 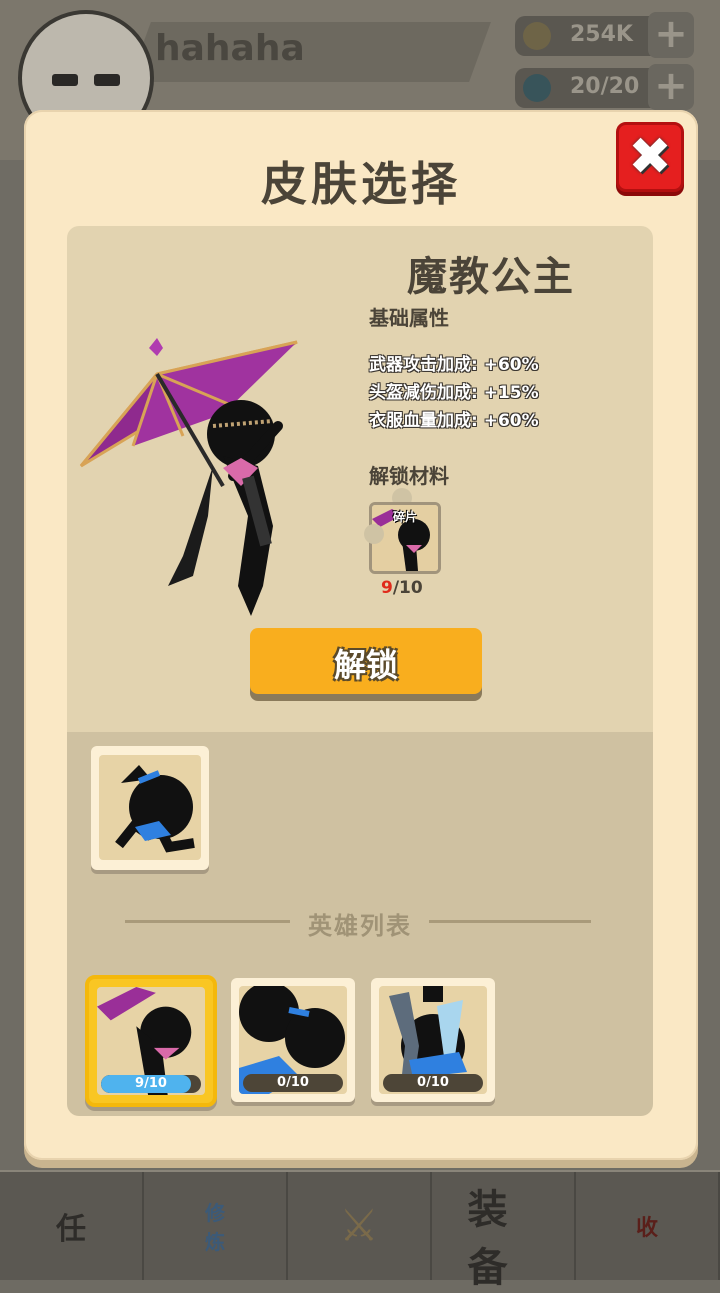 I want to click on fragment-count: 9/10, so click(x=402, y=588).